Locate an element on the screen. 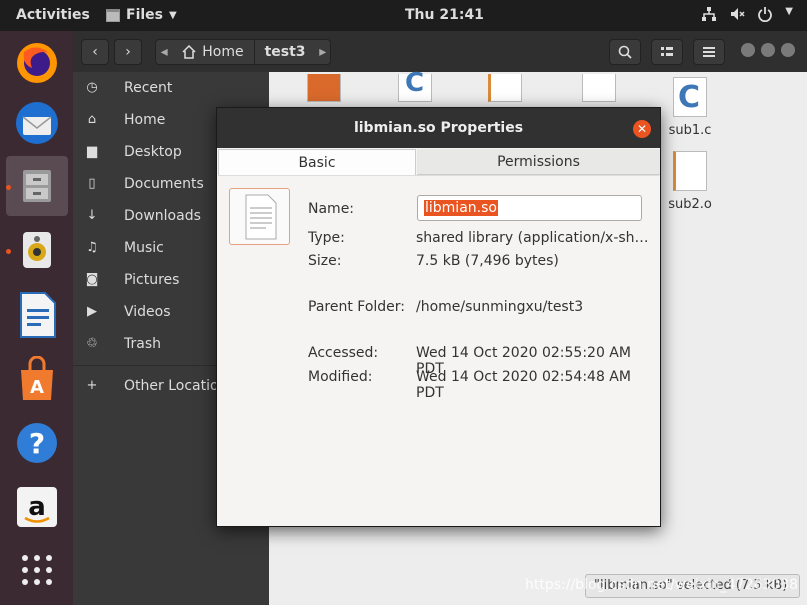 The width and height of the screenshot is (807, 605). file-name: sub1.c is located at coordinates (690, 130).